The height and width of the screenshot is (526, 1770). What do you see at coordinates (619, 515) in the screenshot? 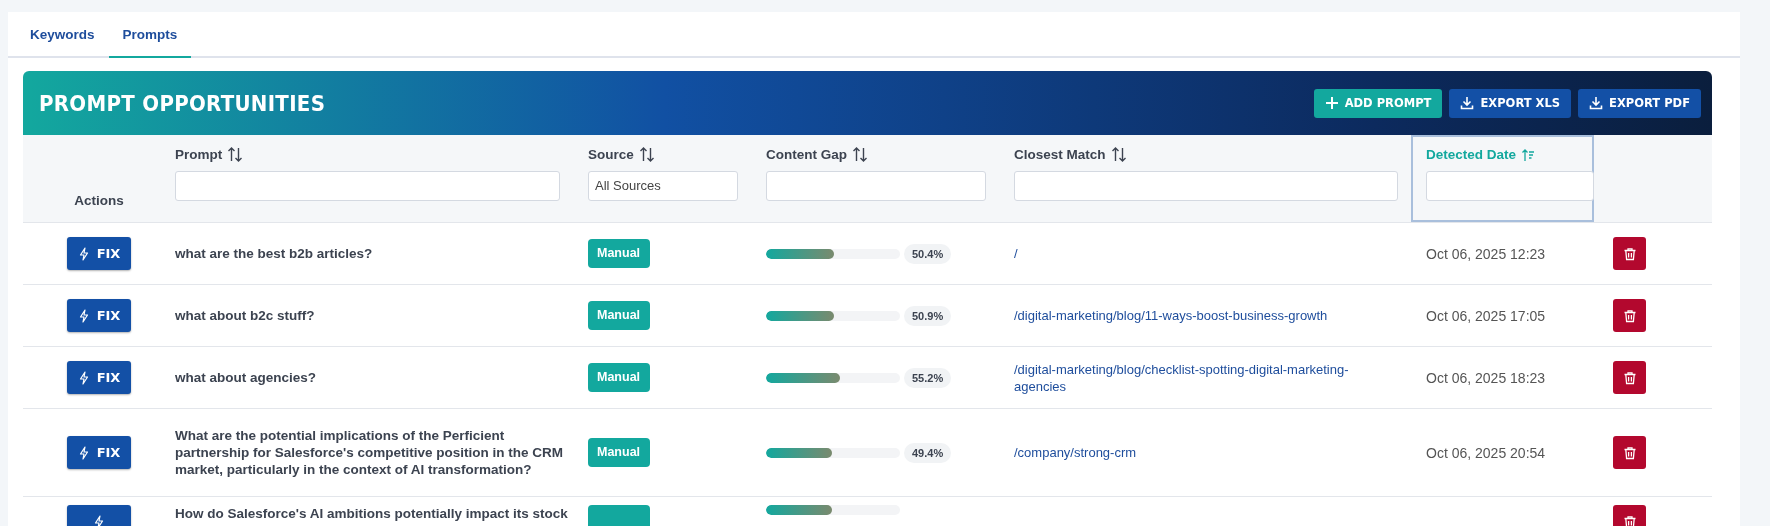
I see `source-tag` at bounding box center [619, 515].